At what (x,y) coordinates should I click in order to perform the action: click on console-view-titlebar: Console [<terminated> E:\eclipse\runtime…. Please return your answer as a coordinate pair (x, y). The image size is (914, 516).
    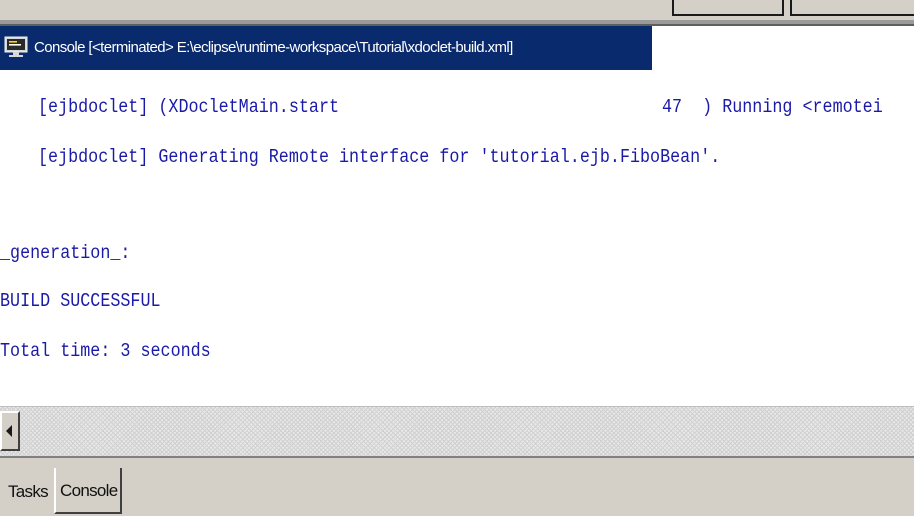
    Looking at the image, I should click on (457, 48).